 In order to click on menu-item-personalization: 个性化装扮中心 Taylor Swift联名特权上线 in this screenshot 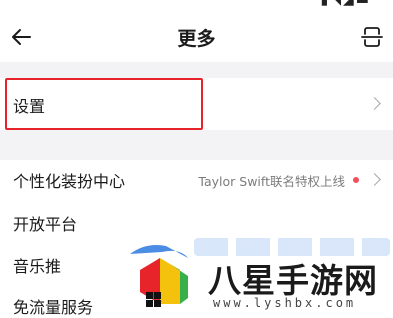, I will do `click(196, 180)`.